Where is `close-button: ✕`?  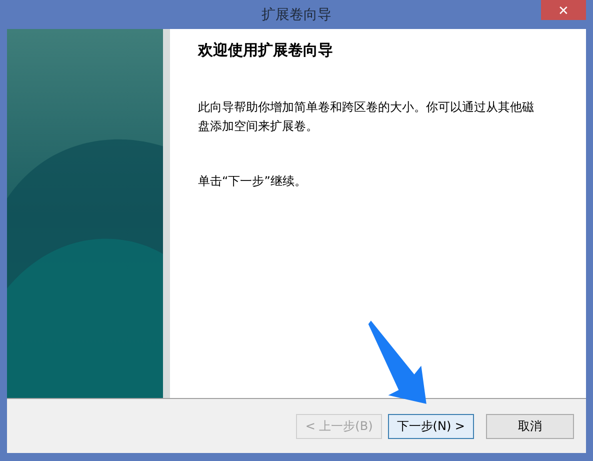
close-button: ✕ is located at coordinates (563, 10).